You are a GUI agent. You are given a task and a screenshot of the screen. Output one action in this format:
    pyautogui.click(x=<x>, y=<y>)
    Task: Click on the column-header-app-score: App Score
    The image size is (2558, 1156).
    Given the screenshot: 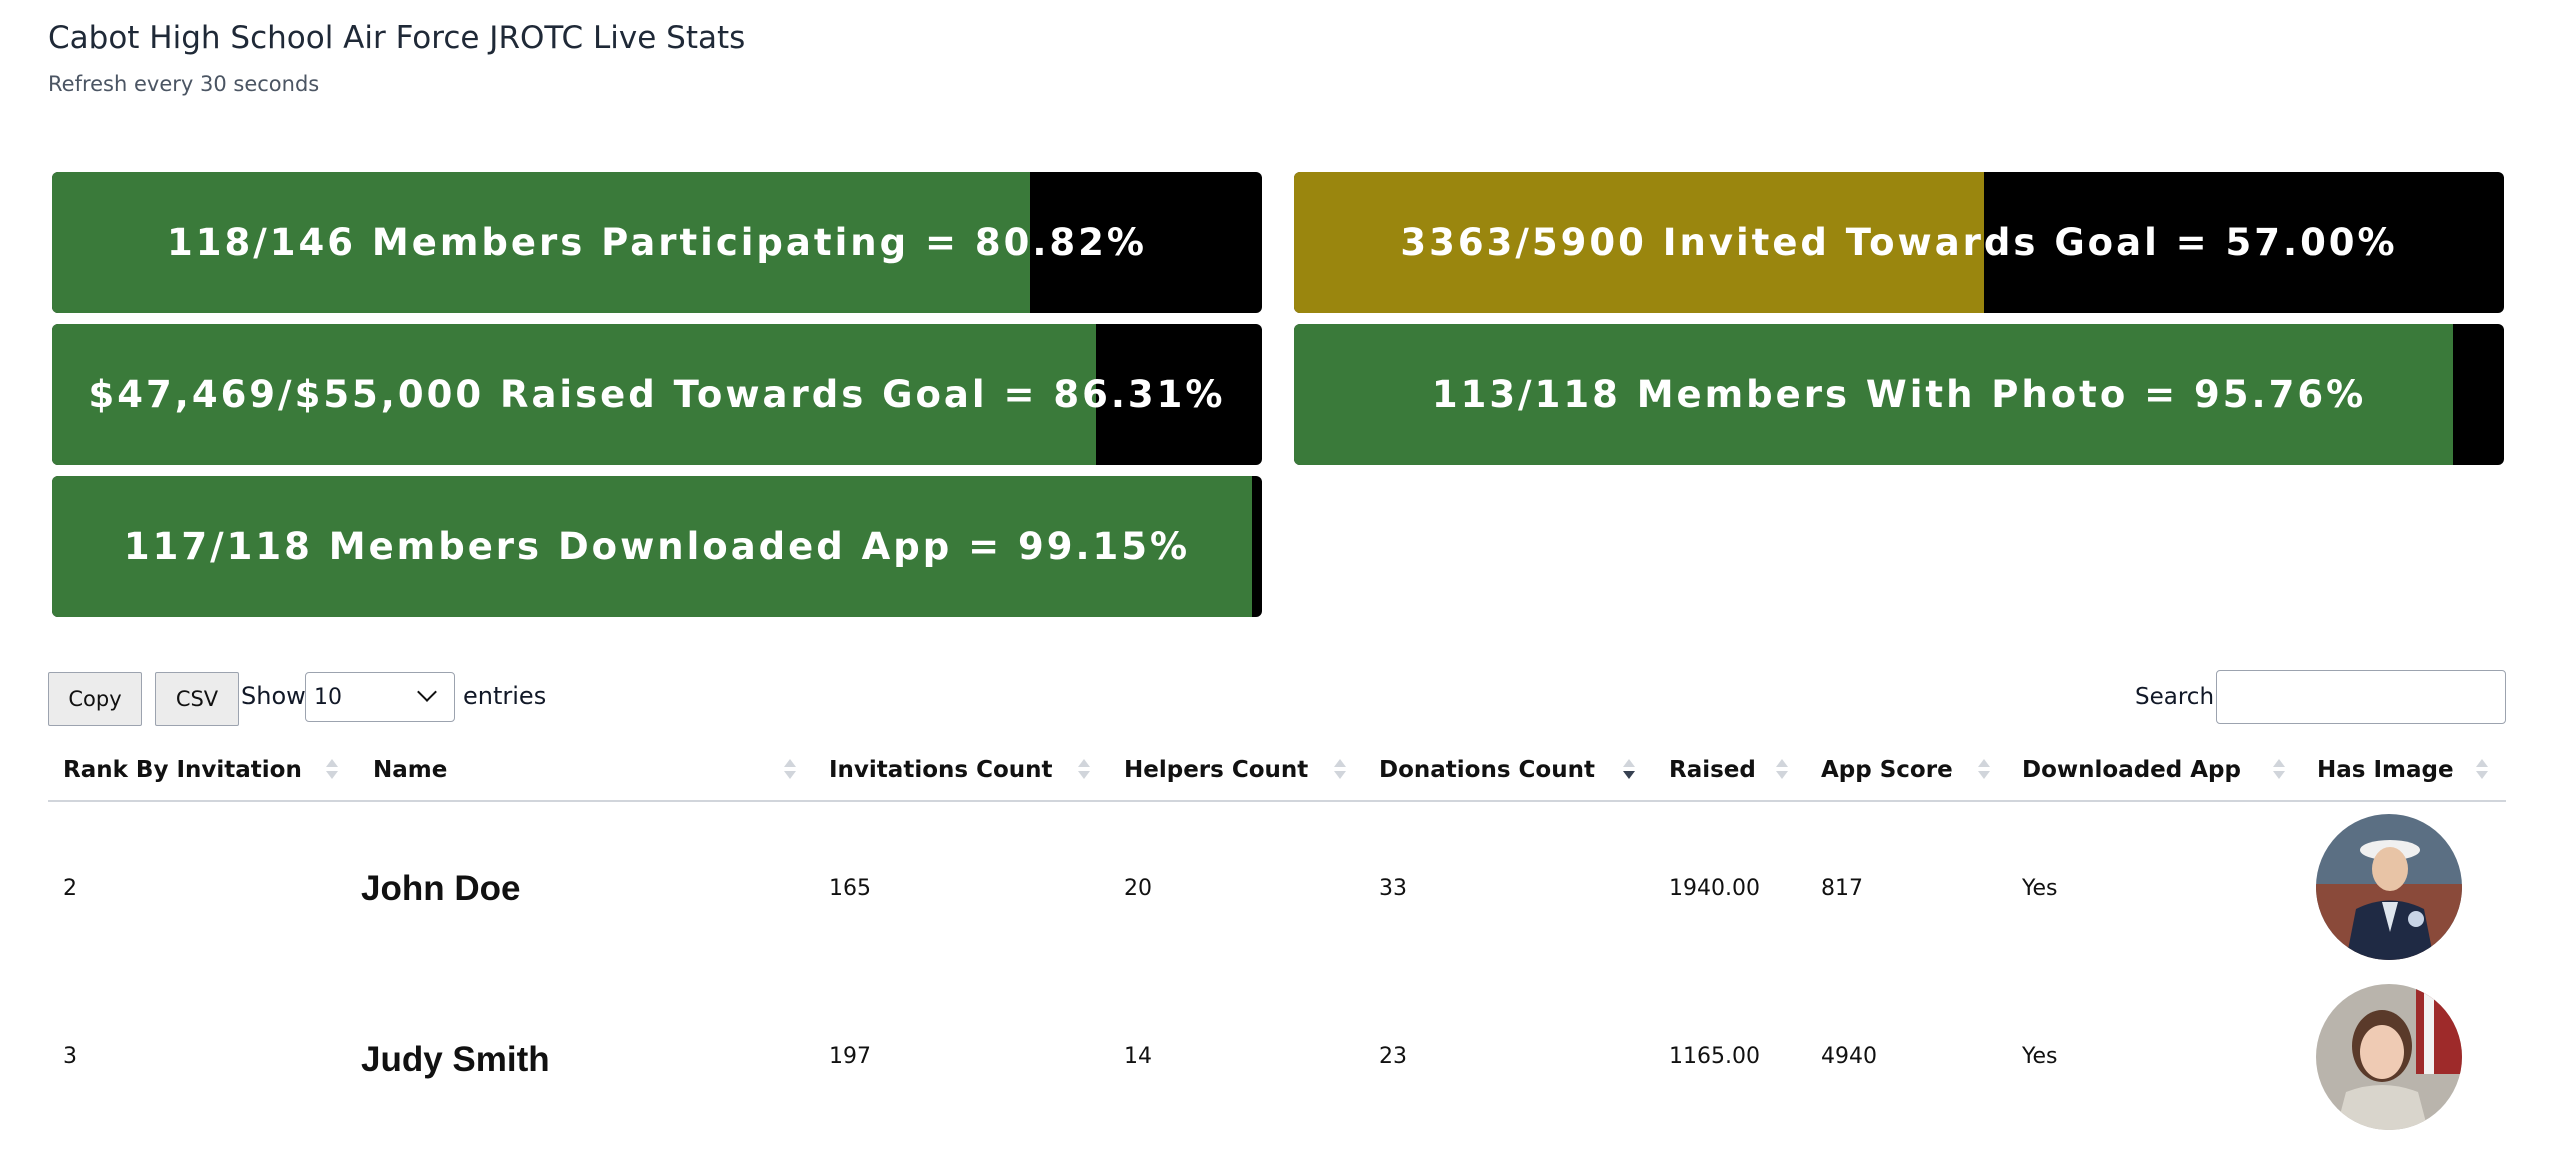 What is the action you would take?
    pyautogui.click(x=1887, y=770)
    